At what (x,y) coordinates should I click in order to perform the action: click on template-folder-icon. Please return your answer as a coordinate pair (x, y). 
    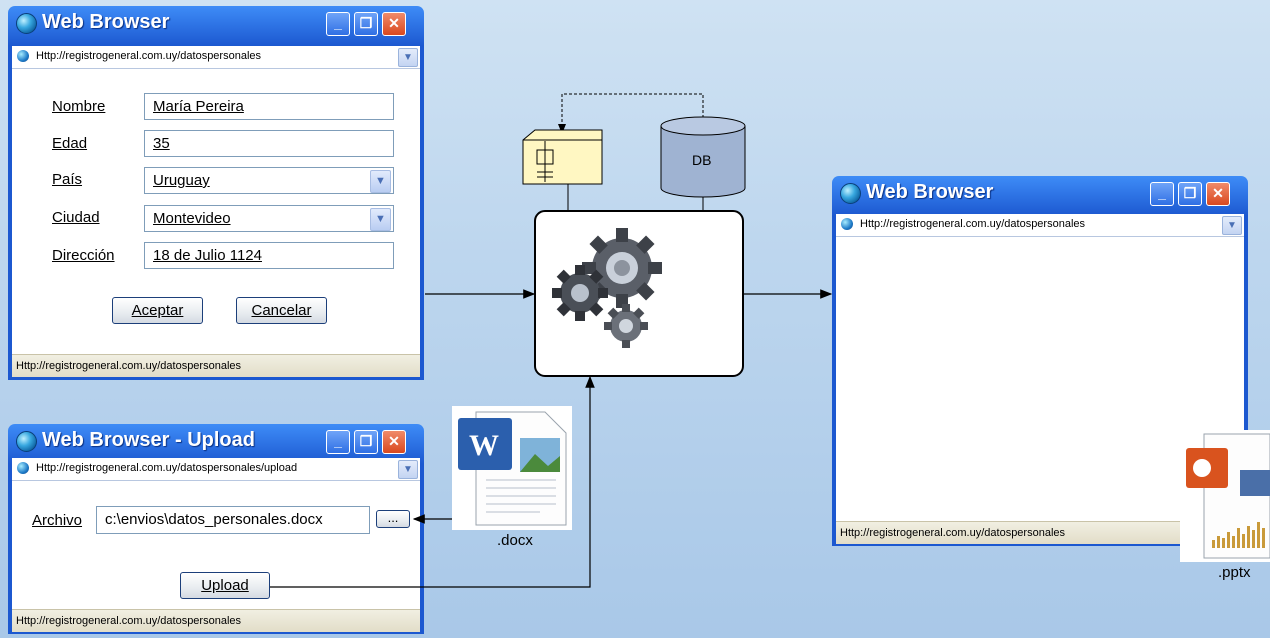
    Looking at the image, I should click on (562, 157).